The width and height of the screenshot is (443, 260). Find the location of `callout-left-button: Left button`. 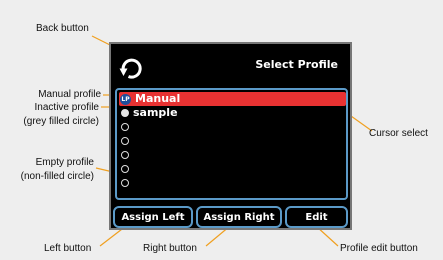

callout-left-button: Left button is located at coordinates (68, 248).